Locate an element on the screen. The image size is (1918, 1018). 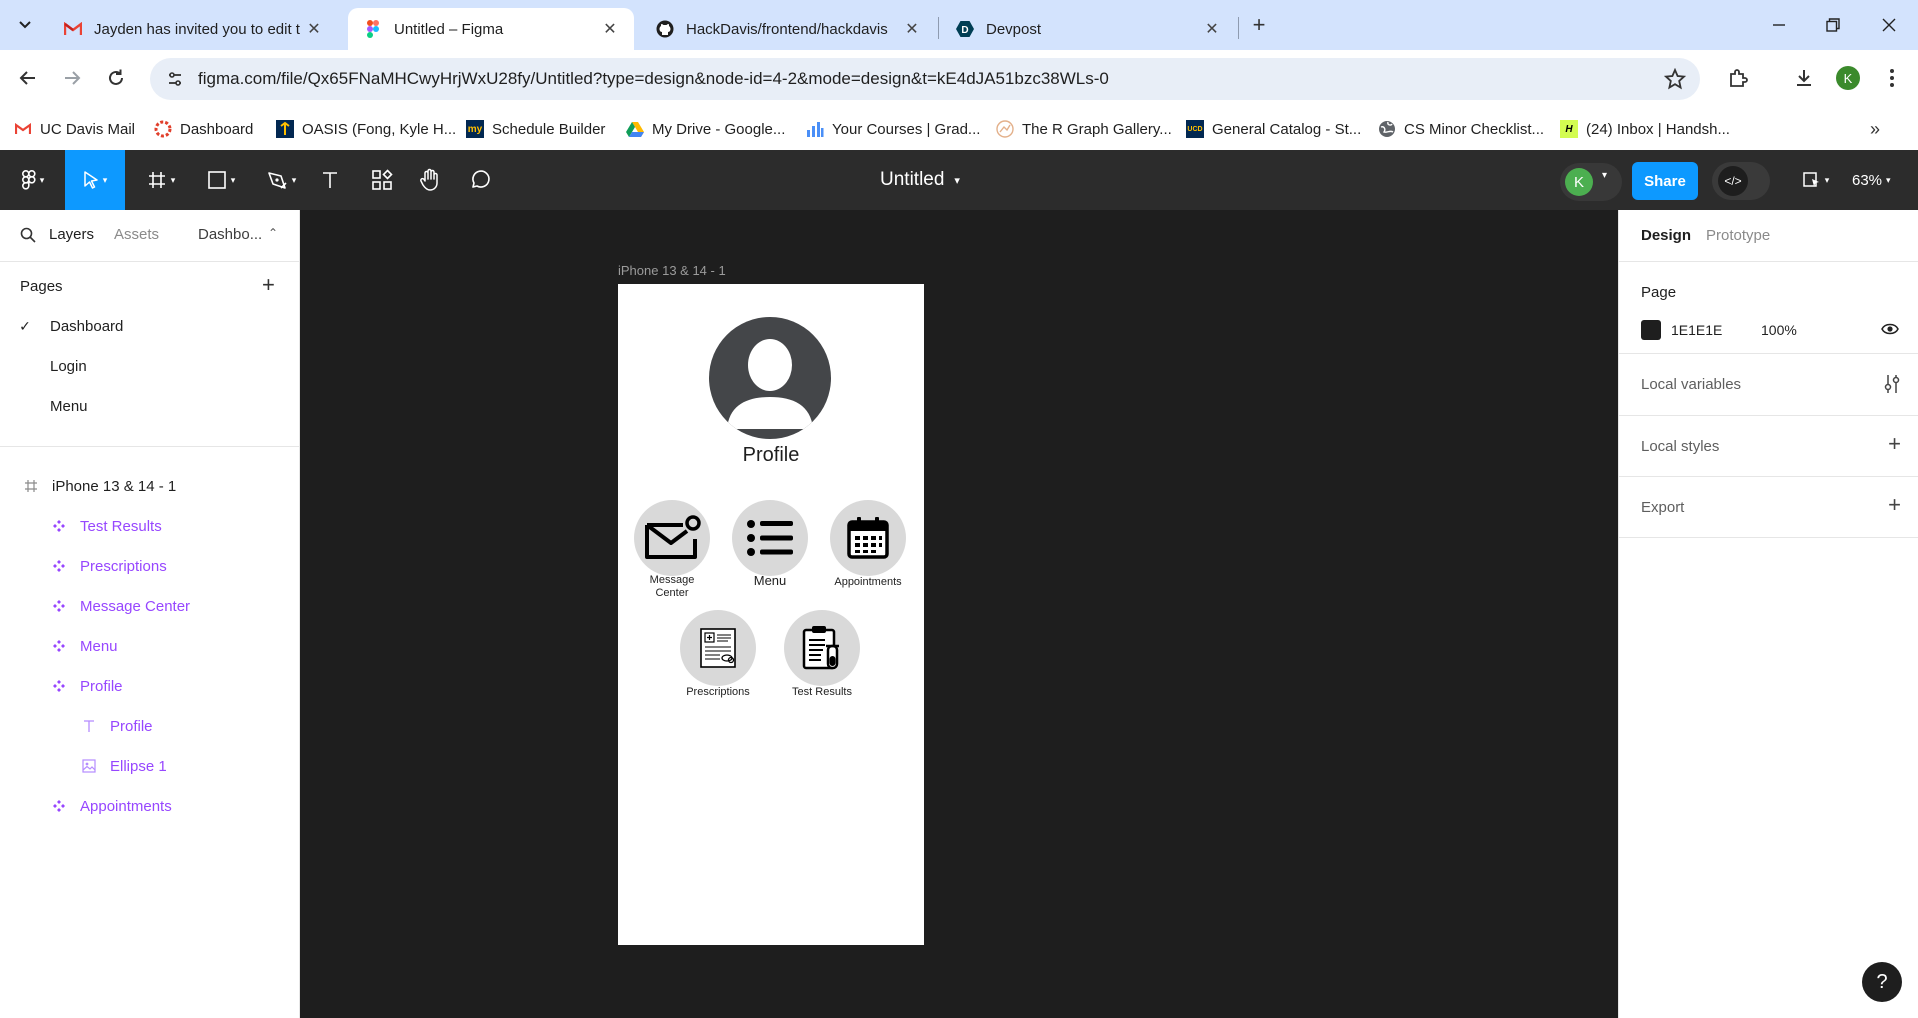
local-variables-title: Local variables is located at coordinates (1691, 384).